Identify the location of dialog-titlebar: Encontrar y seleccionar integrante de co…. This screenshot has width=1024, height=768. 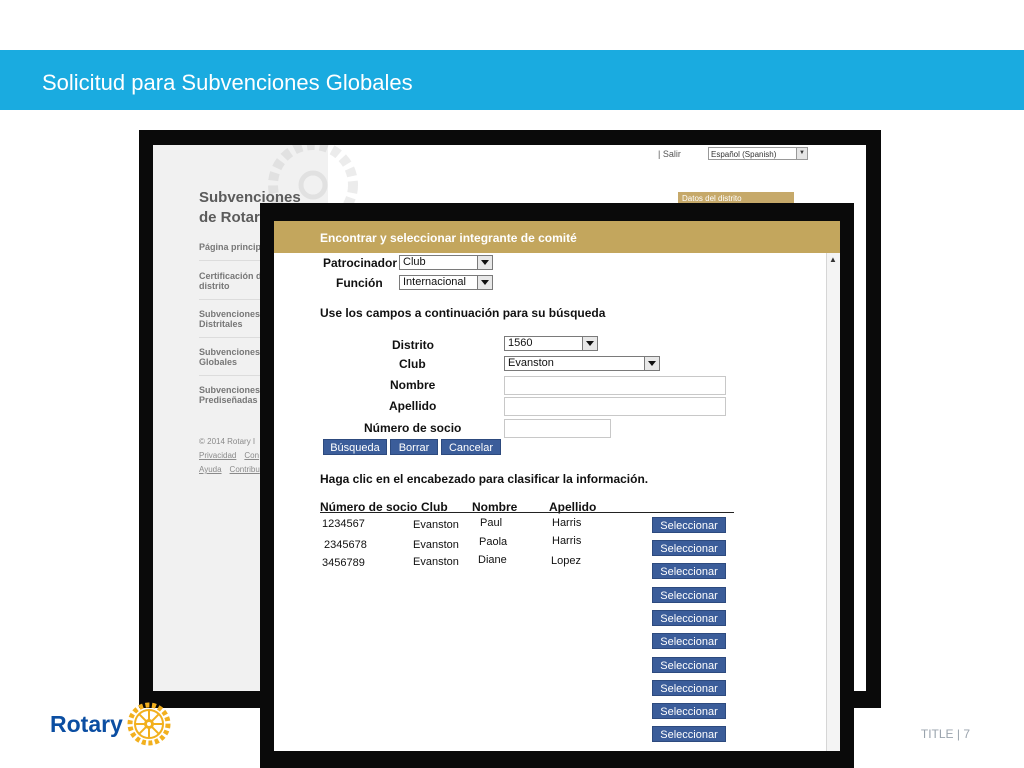
(557, 237).